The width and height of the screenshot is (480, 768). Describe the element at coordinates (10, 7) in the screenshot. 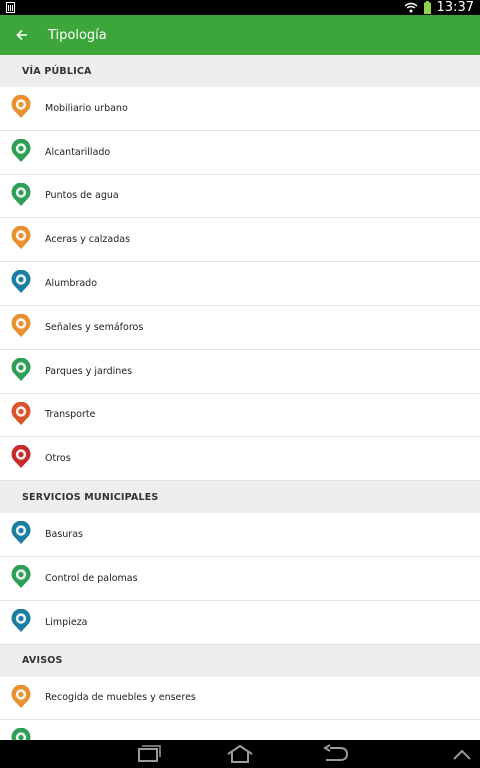

I see `sim-card-icon` at that location.